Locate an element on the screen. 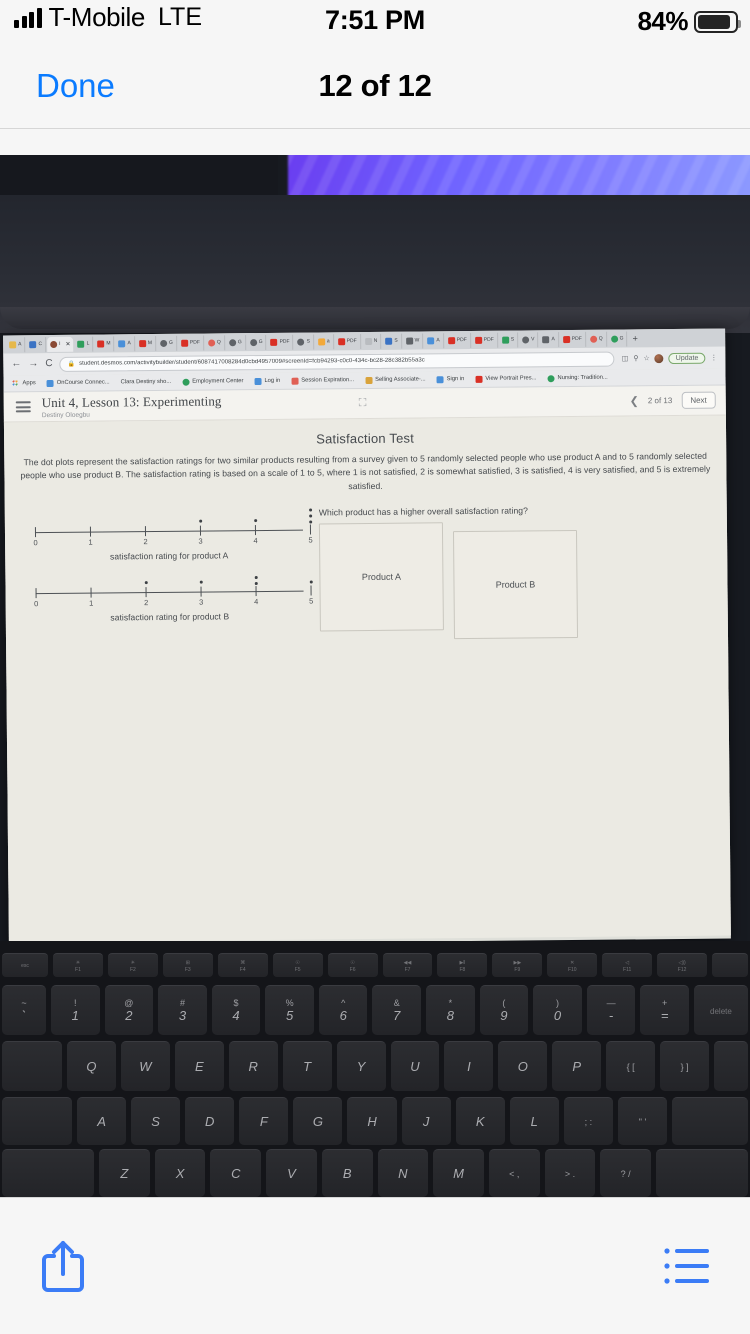  share-button is located at coordinates (63, 1266).